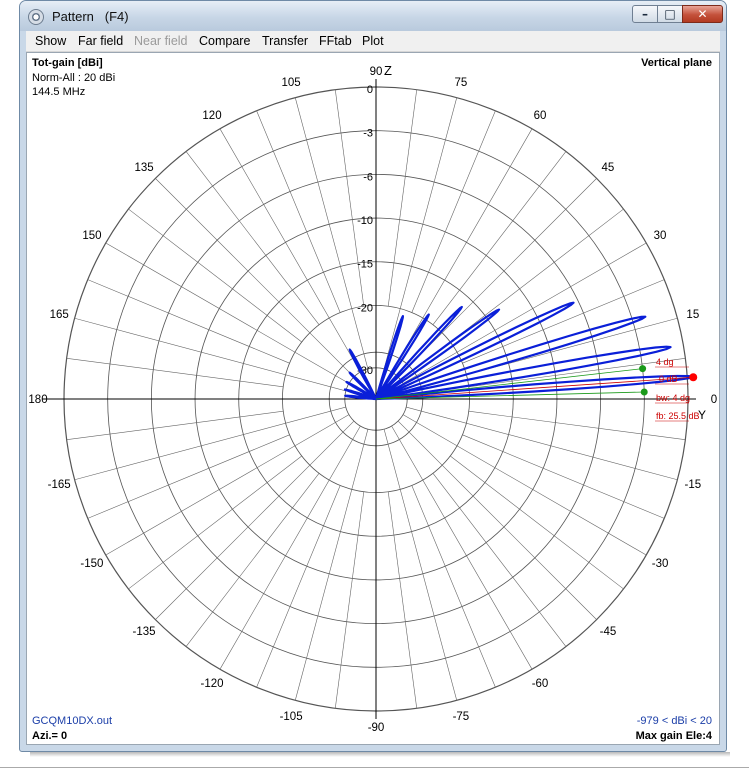 The width and height of the screenshot is (749, 772). I want to click on angle-label: 90, so click(376, 72).